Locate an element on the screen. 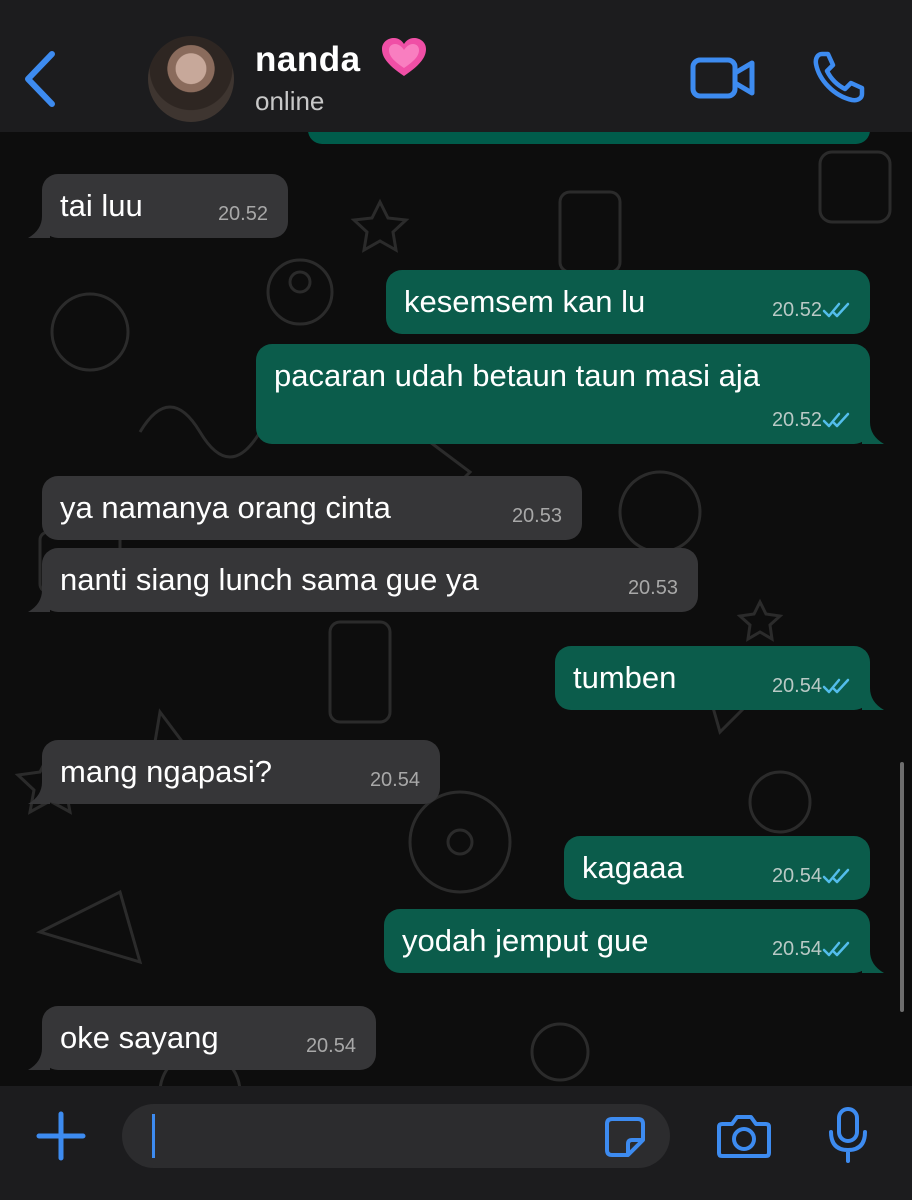 This screenshot has height=1200, width=912. outgoing-message: kesemsem kan lu 20.52 is located at coordinates (628, 302).